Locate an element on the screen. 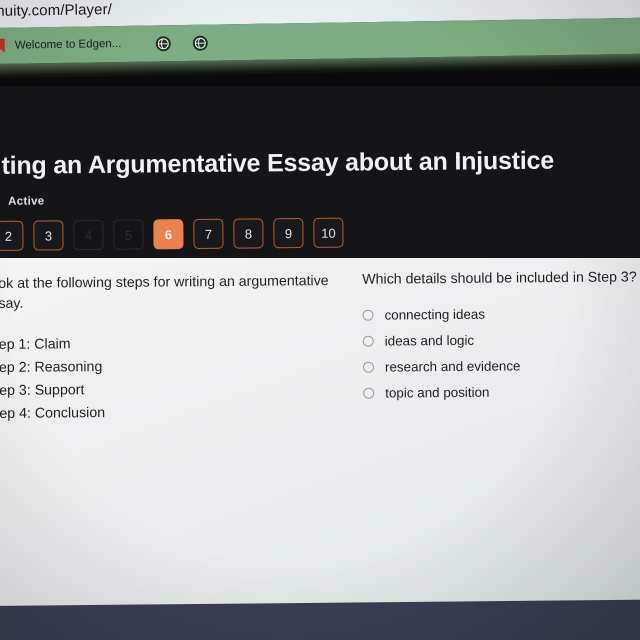 This screenshot has height=640, width=640. page-button-3: 3 is located at coordinates (48, 235).